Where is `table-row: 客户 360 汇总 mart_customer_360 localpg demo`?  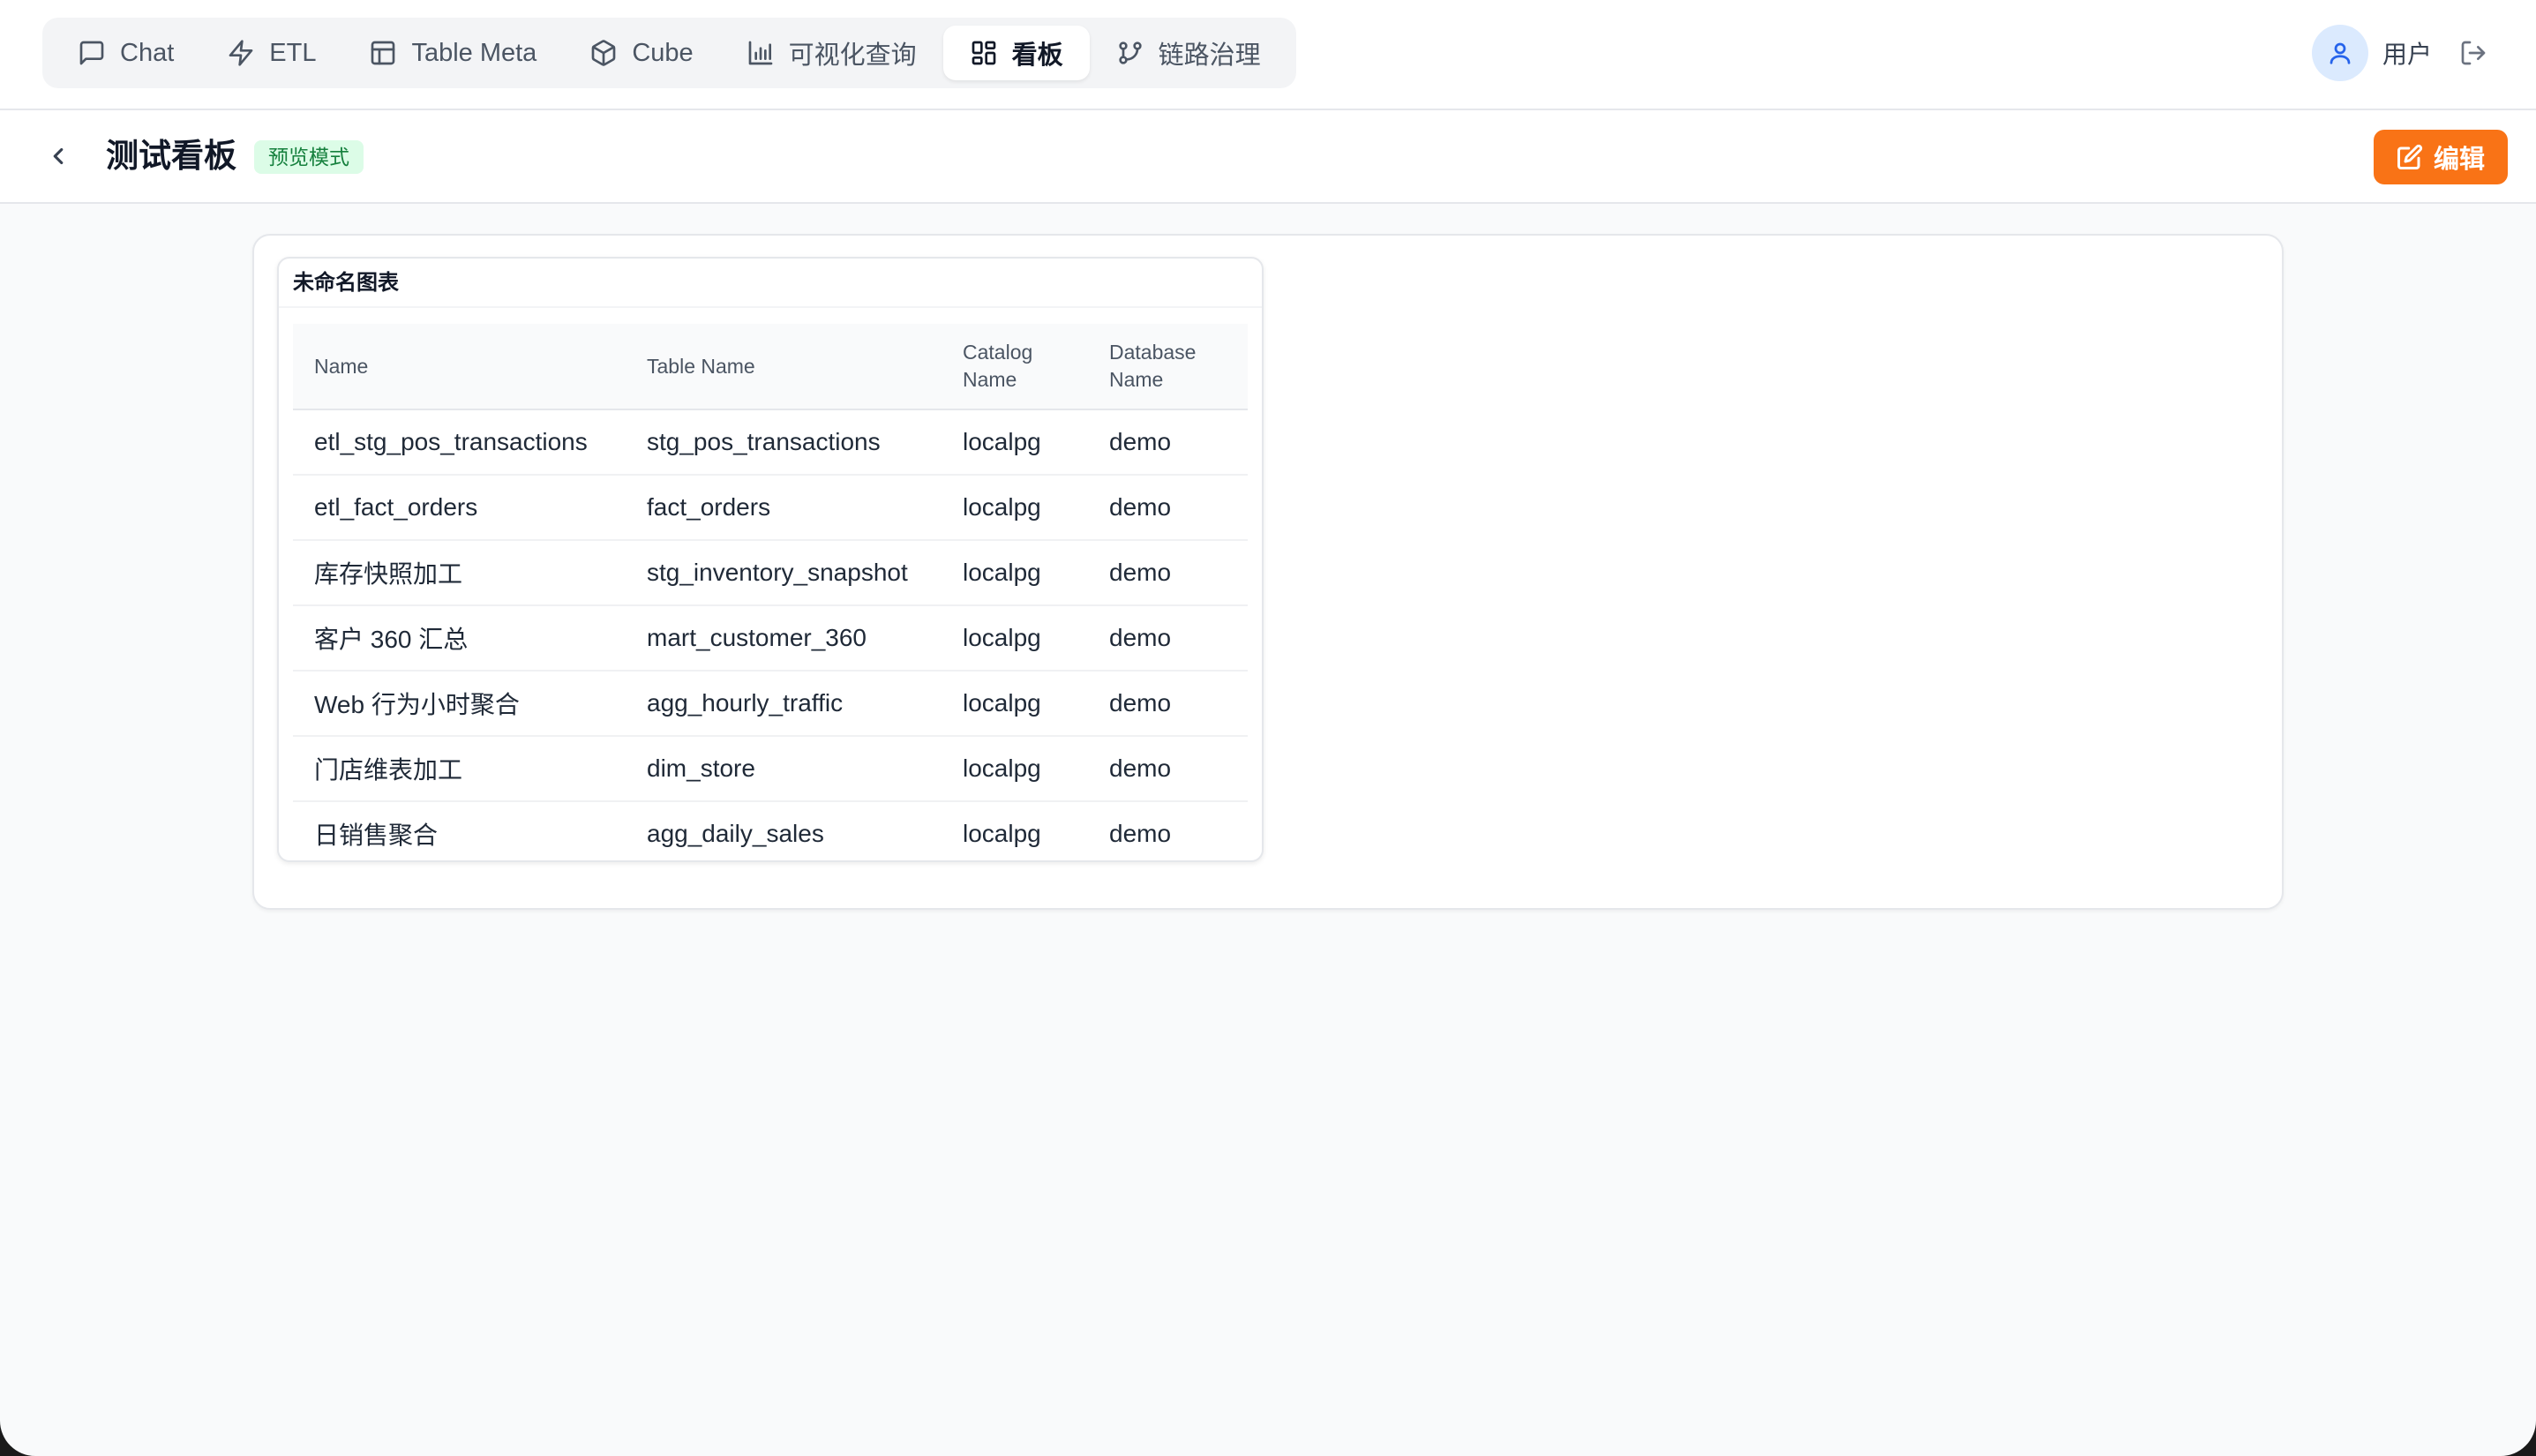 table-row: 客户 360 汇总 mart_customer_360 localpg demo is located at coordinates (770, 638).